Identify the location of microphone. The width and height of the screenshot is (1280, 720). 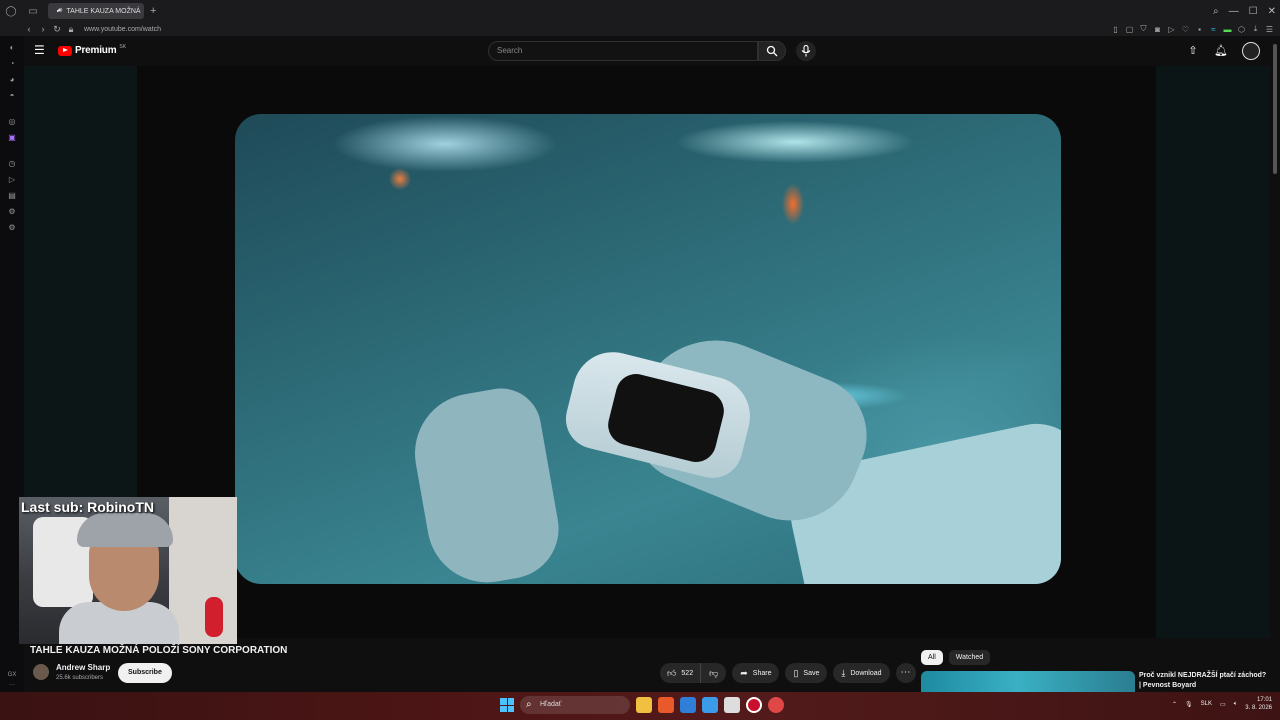
(214, 617).